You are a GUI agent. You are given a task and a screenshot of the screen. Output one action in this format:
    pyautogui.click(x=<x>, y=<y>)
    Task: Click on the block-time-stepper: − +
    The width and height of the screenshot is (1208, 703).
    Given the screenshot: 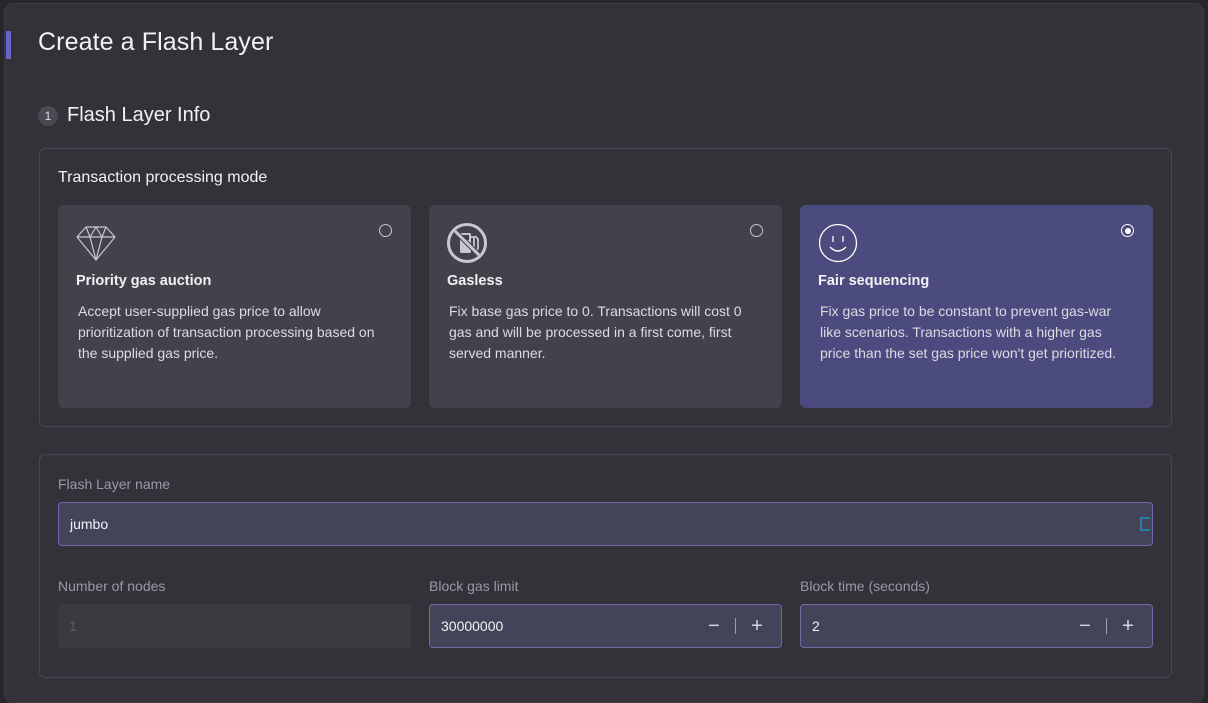 What is the action you would take?
    pyautogui.click(x=1106, y=626)
    